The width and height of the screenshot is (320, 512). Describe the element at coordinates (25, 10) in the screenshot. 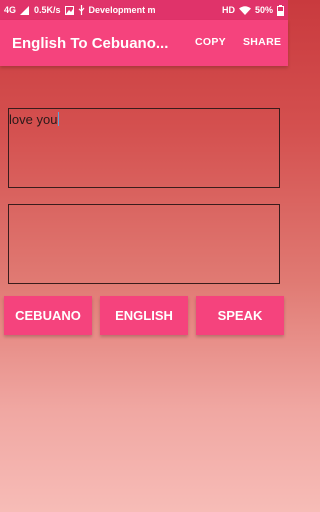

I see `signal-icon` at that location.